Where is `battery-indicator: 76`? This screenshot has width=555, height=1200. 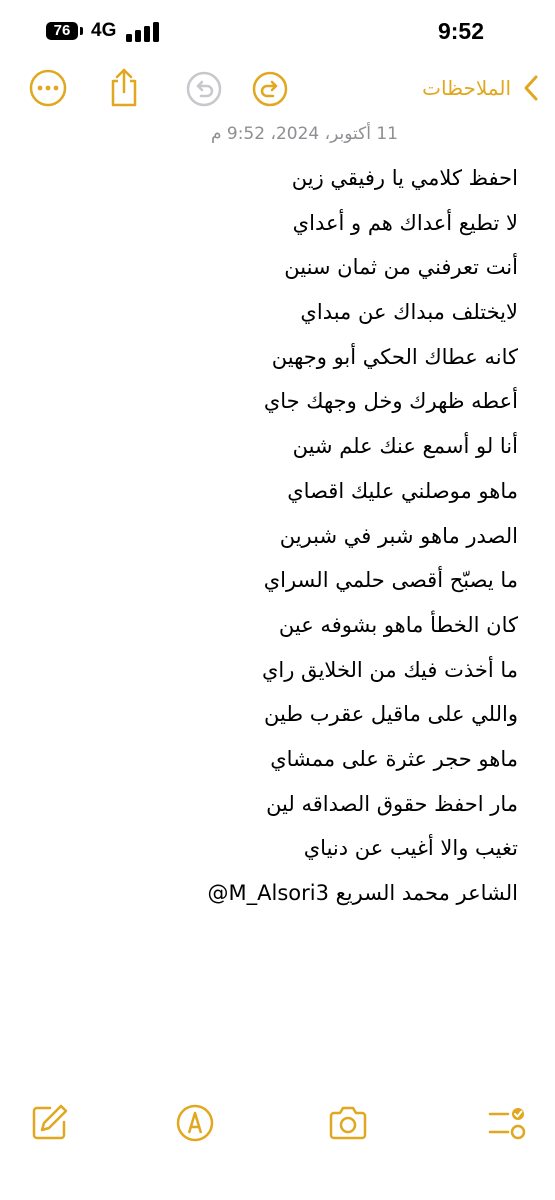
battery-indicator: 76 is located at coordinates (62, 31).